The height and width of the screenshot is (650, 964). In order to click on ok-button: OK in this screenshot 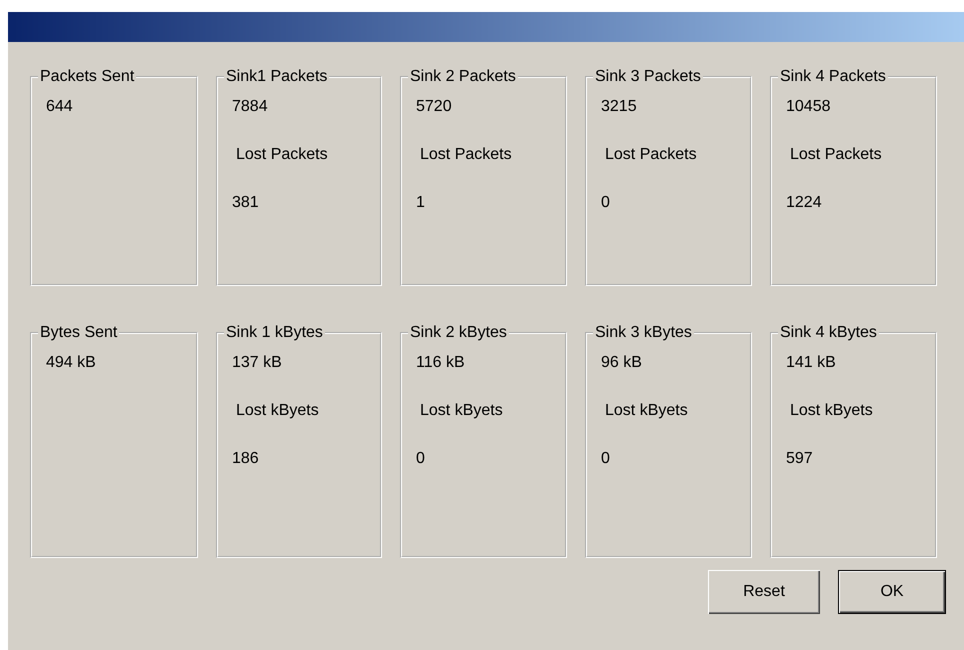, I will do `click(892, 592)`.